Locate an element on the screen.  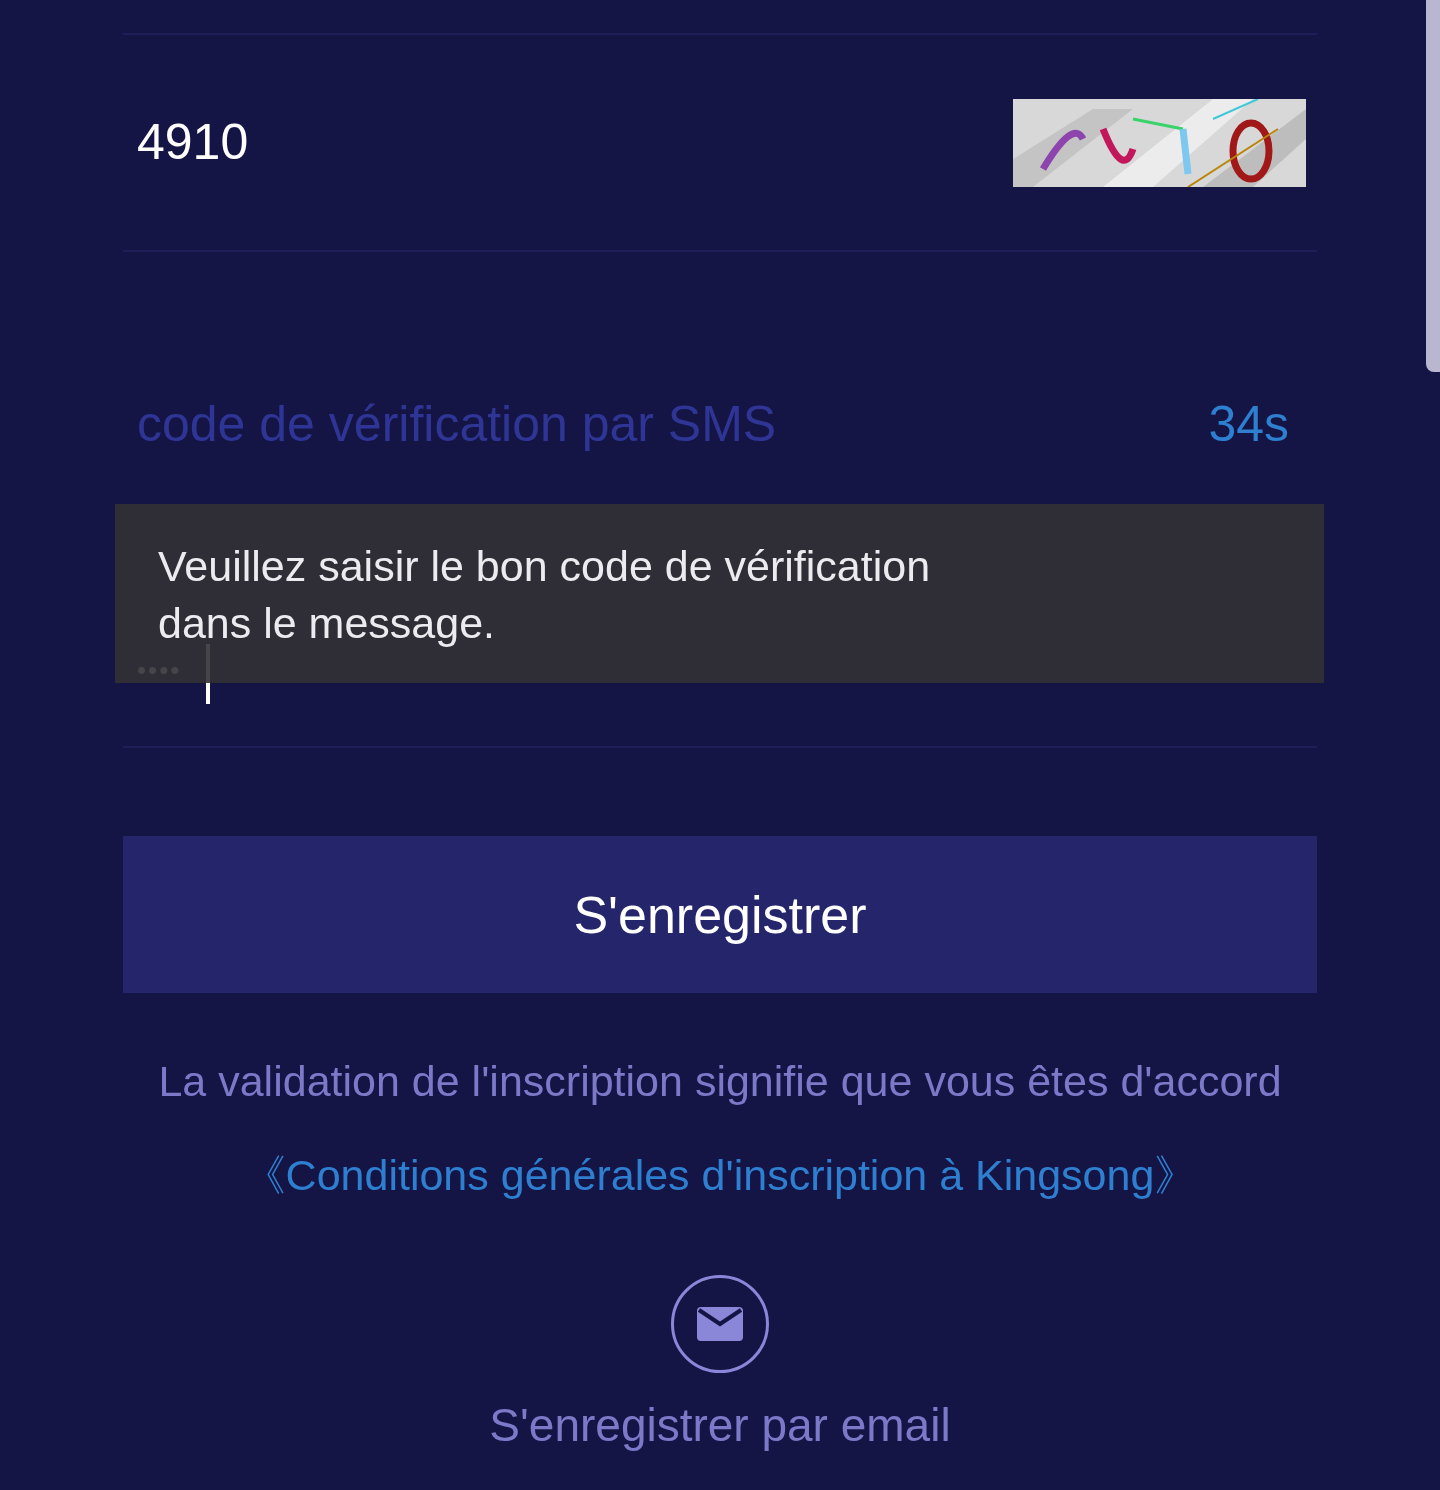
terms-link: 《Conditions générales d'inscription à Kingsong》 is located at coordinates (720, 1175).